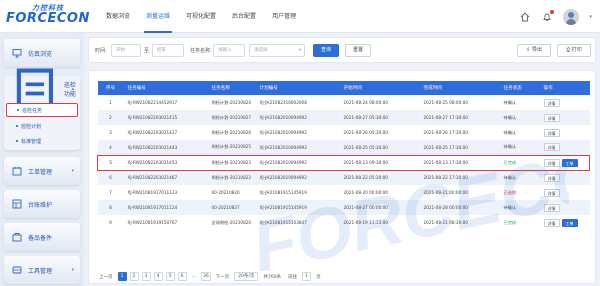  What do you see at coordinates (445, 192) in the screenshot?
I see `table-cell-end: 2021-08-21 00:00:00` at bounding box center [445, 192].